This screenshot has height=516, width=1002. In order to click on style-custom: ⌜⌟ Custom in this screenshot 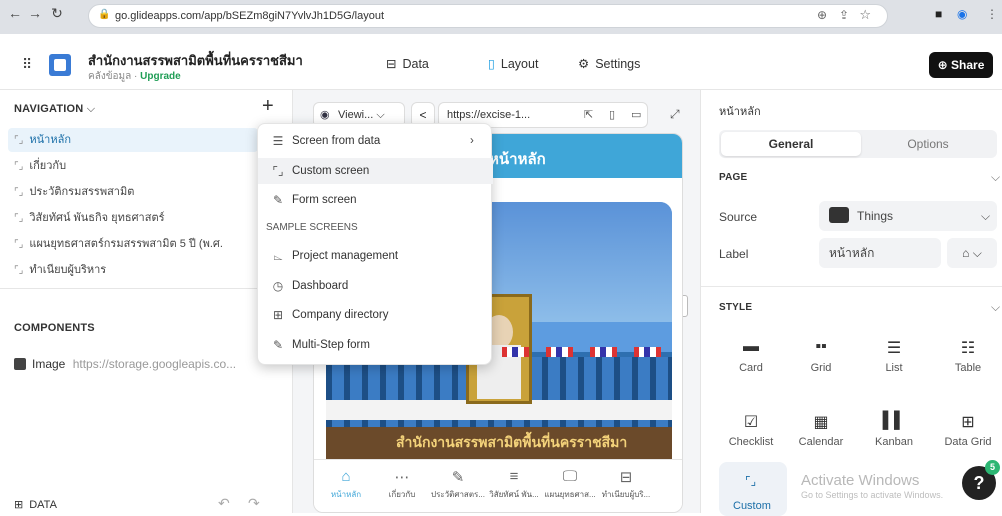, I will do `click(753, 489)`.